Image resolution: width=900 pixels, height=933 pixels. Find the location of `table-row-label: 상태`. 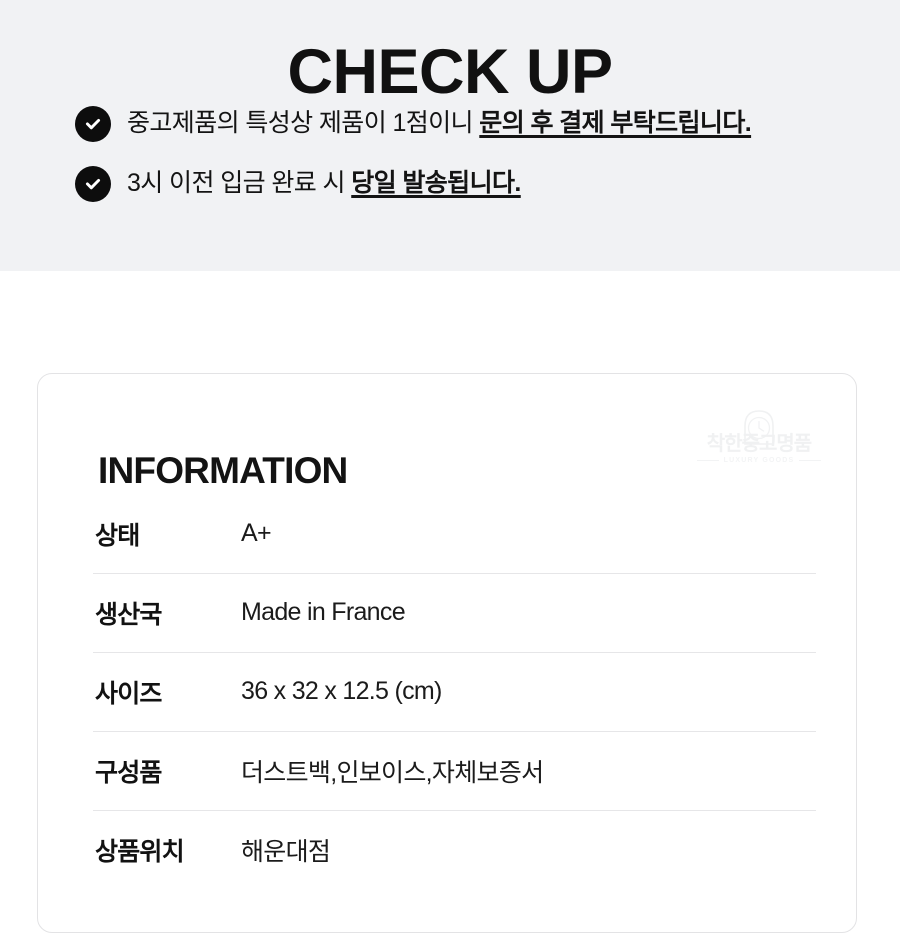

table-row-label: 상태 is located at coordinates (117, 535).